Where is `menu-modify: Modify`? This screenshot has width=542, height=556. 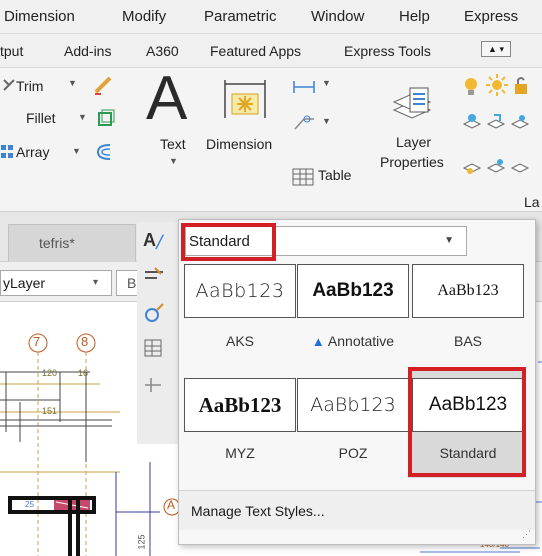 menu-modify: Modify is located at coordinates (144, 16).